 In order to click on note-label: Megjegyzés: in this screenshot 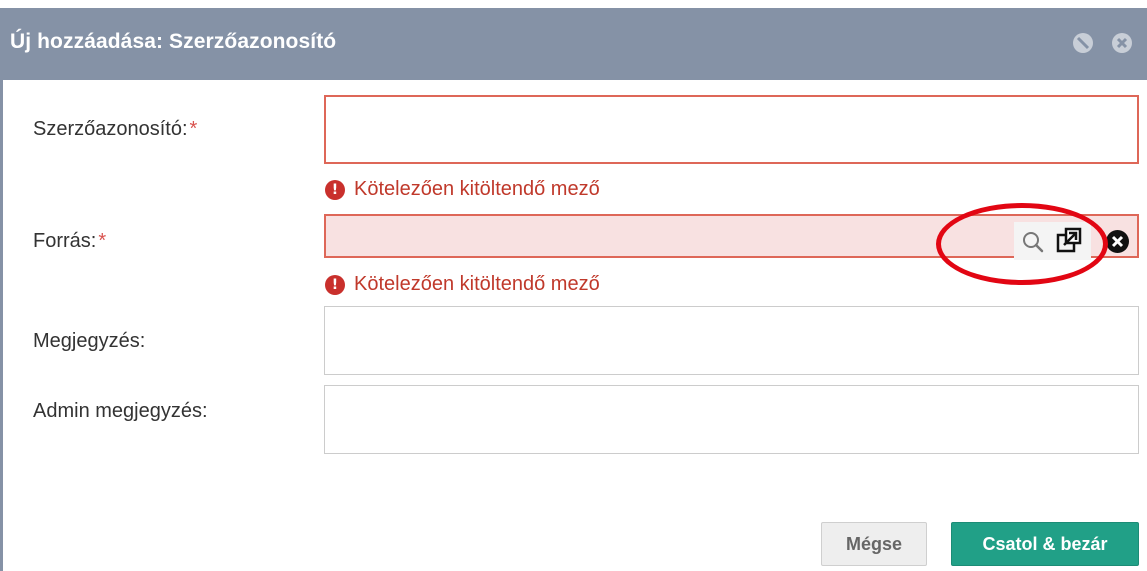, I will do `click(89, 341)`.